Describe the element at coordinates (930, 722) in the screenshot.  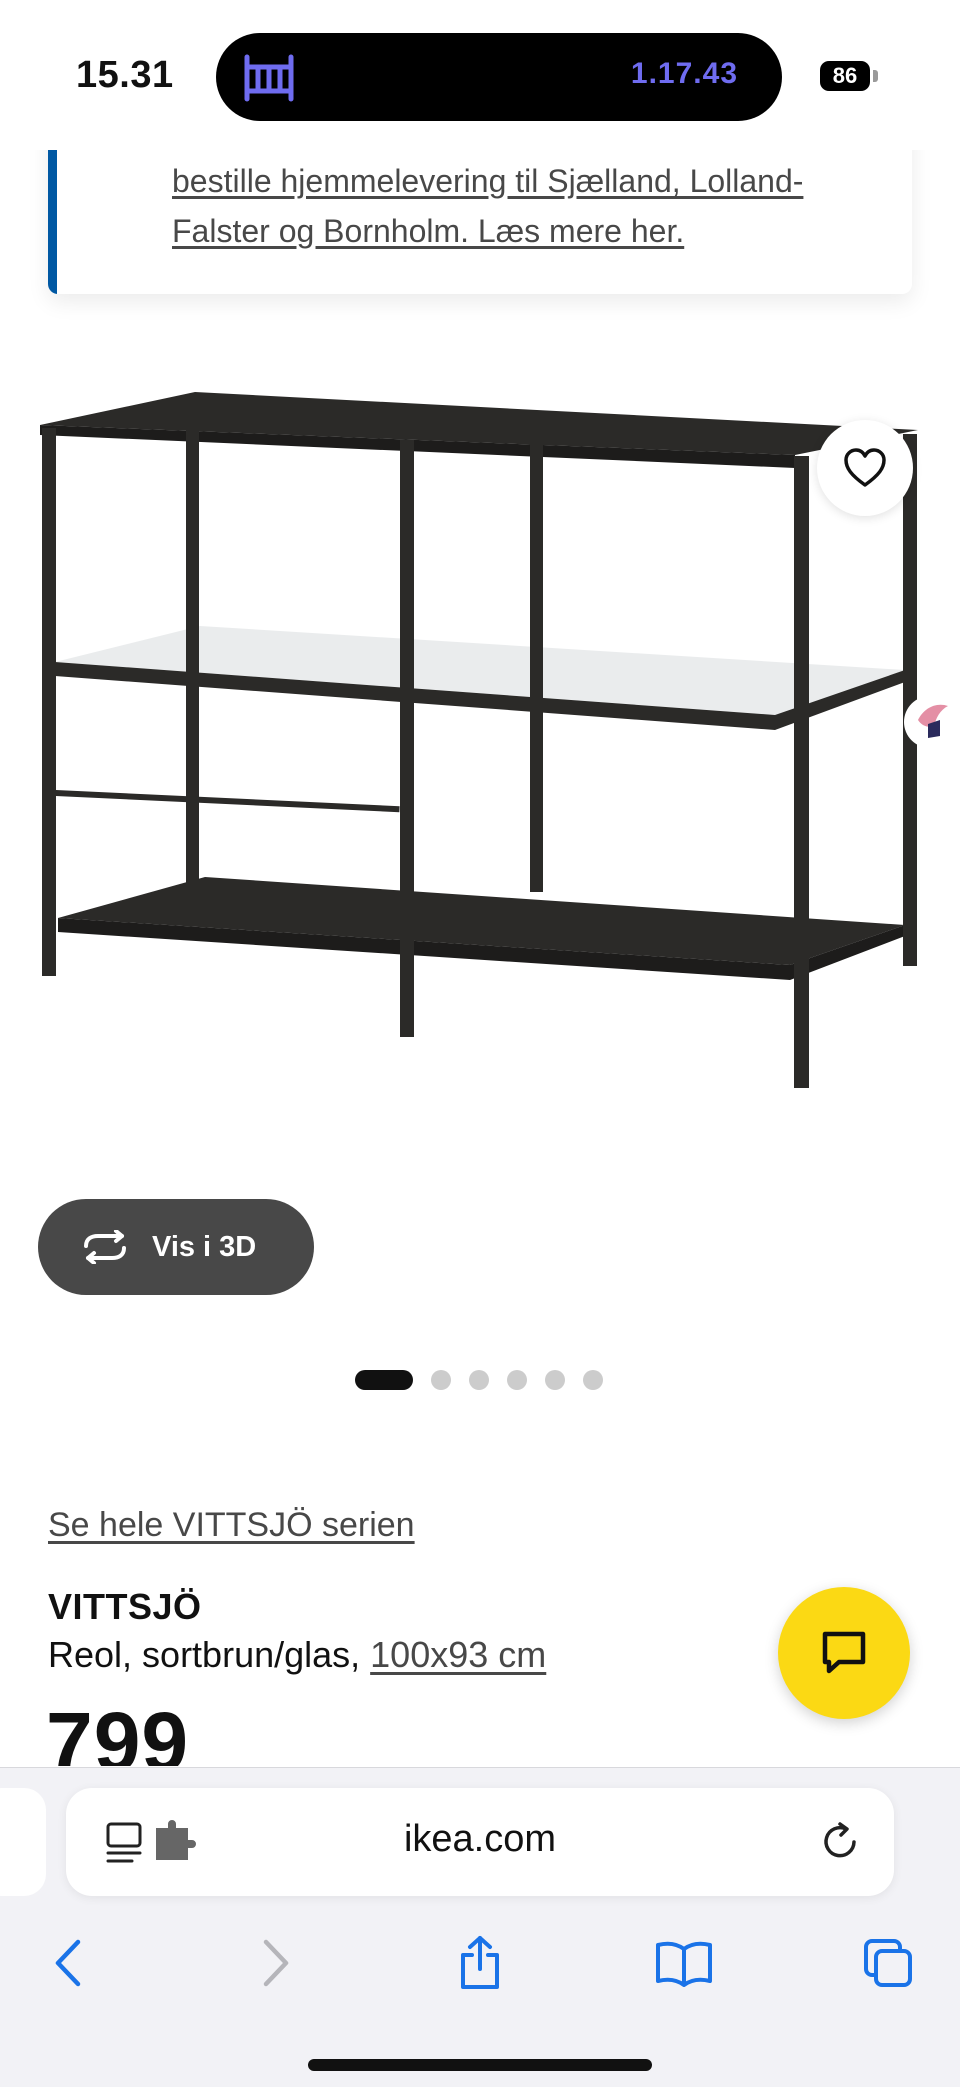
I see `side-tab-icon` at that location.